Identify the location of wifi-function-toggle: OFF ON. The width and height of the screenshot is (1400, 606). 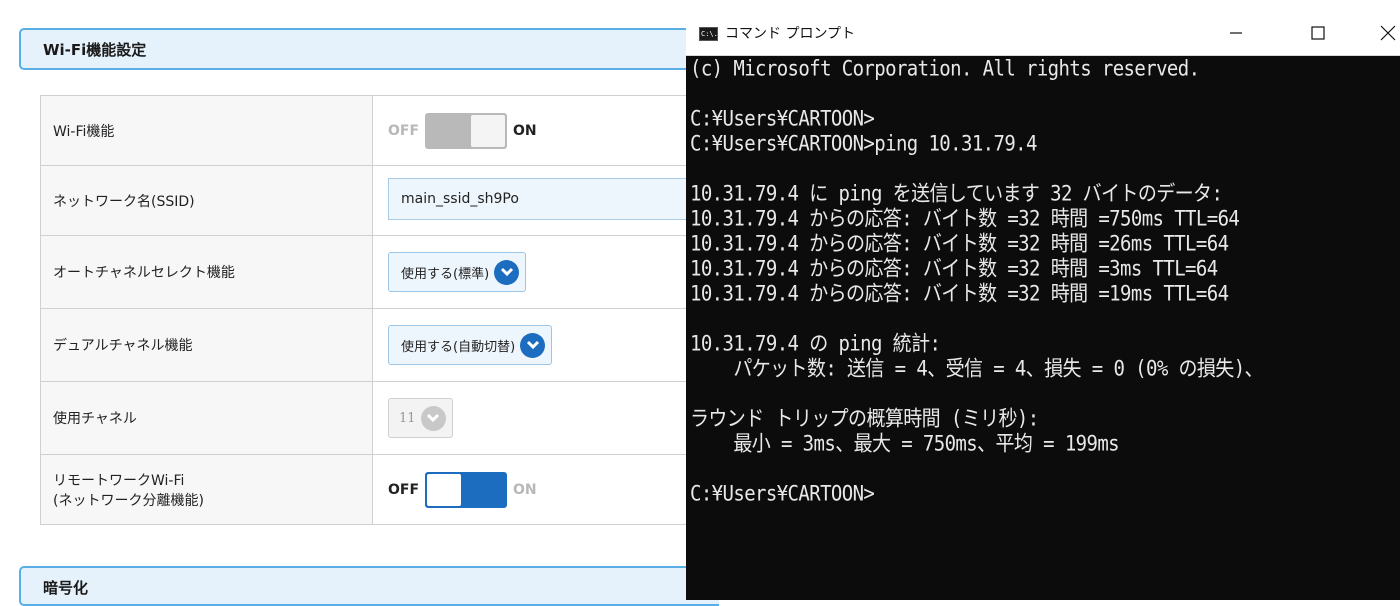
(462, 130).